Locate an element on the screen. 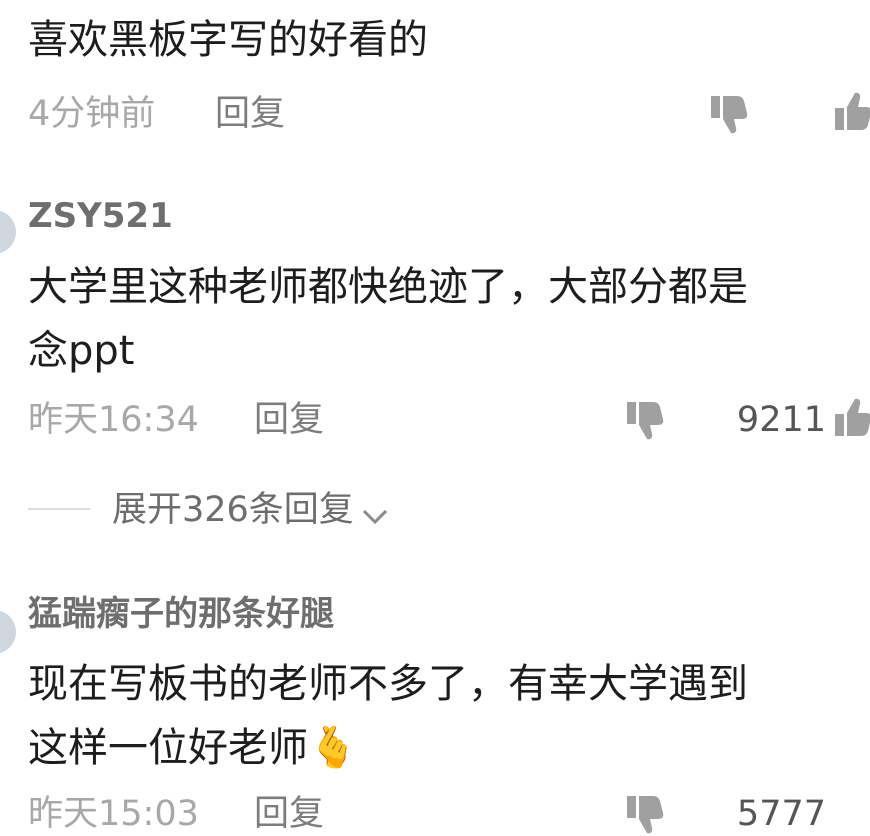 This screenshot has width=870, height=836. comment-line: 喜欢黑板字写的好看的 is located at coordinates (228, 40).